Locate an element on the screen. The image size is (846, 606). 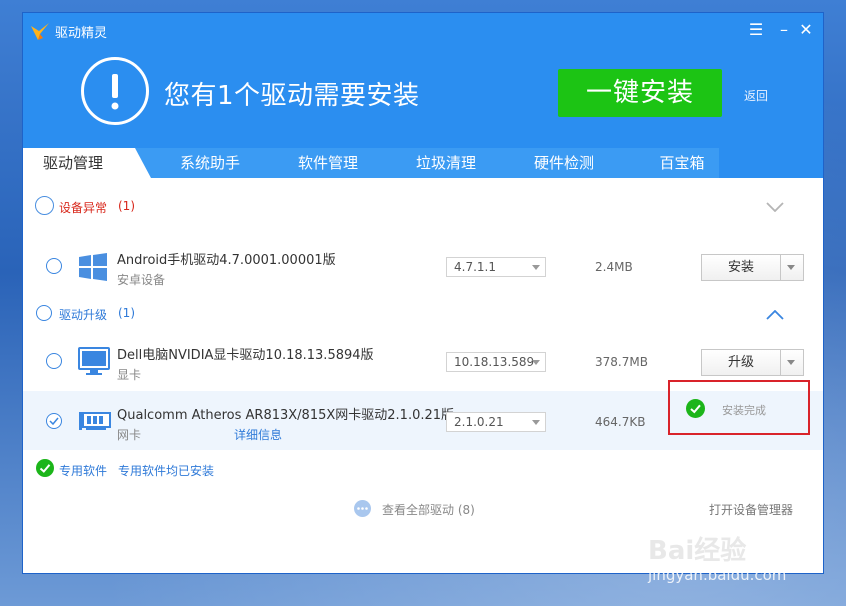
watermark-brand: Bai经验 is located at coordinates (697, 551).